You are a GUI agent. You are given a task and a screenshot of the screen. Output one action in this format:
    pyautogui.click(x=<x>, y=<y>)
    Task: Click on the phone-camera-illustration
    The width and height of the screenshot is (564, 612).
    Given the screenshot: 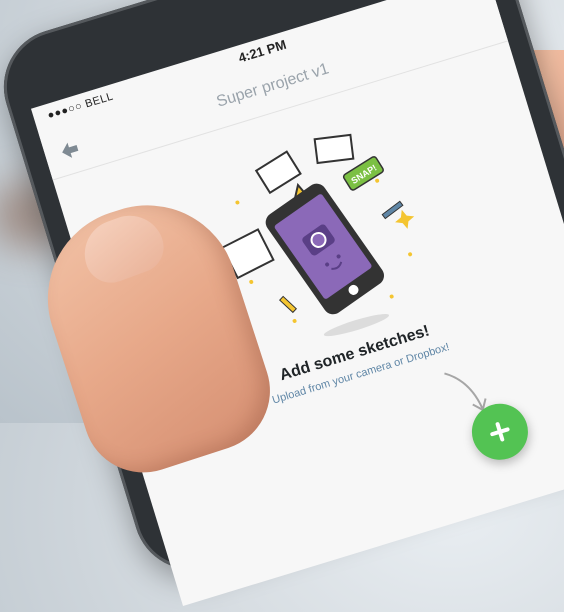 What is the action you would take?
    pyautogui.click(x=324, y=249)
    